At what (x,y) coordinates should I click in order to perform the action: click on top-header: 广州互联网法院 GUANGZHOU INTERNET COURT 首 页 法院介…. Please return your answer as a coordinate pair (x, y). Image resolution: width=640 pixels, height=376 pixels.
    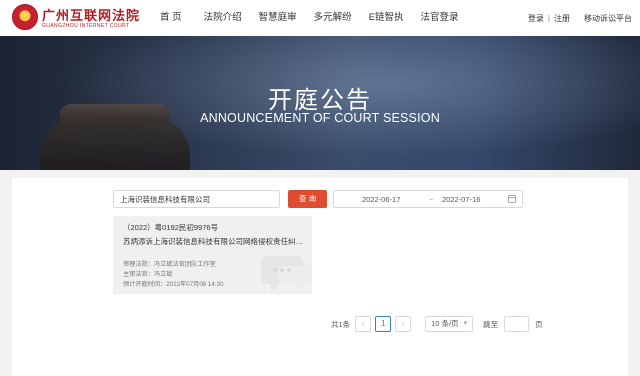
    Looking at the image, I should click on (320, 18).